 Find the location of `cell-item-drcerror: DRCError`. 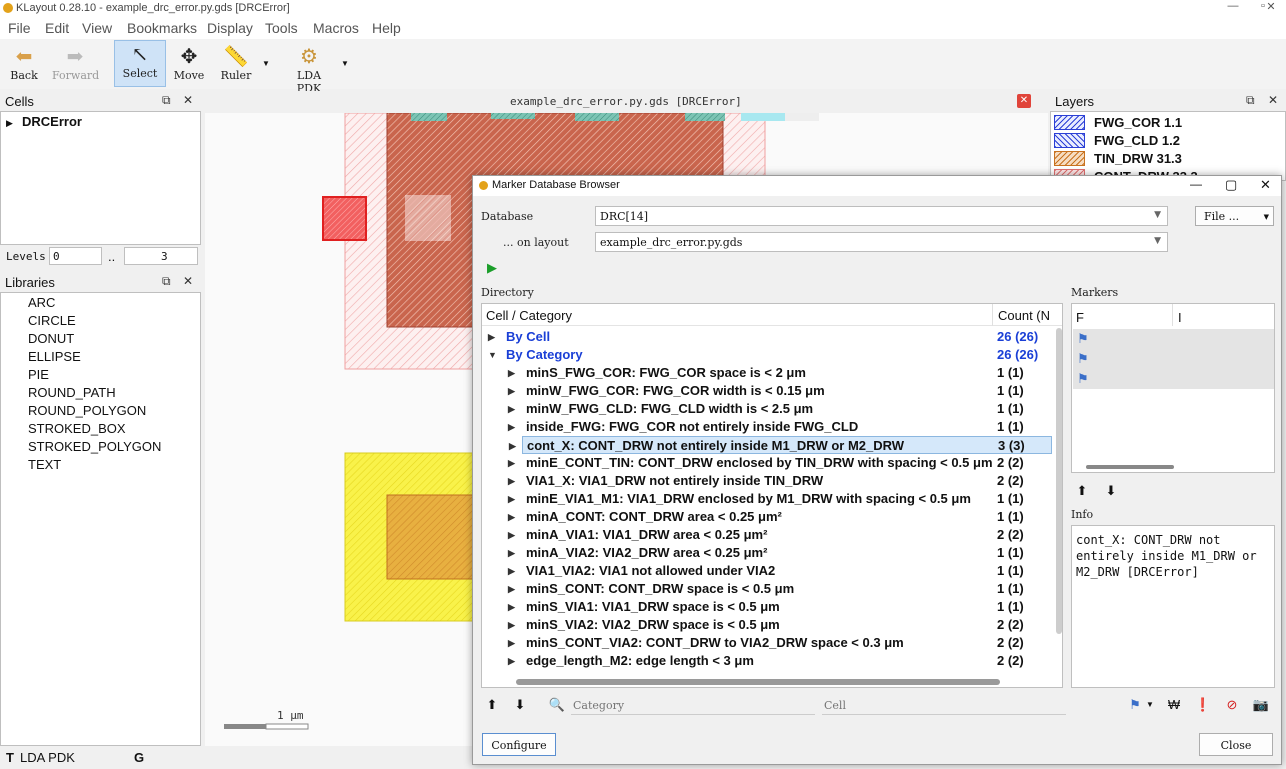

cell-item-drcerror: DRCError is located at coordinates (52, 121).